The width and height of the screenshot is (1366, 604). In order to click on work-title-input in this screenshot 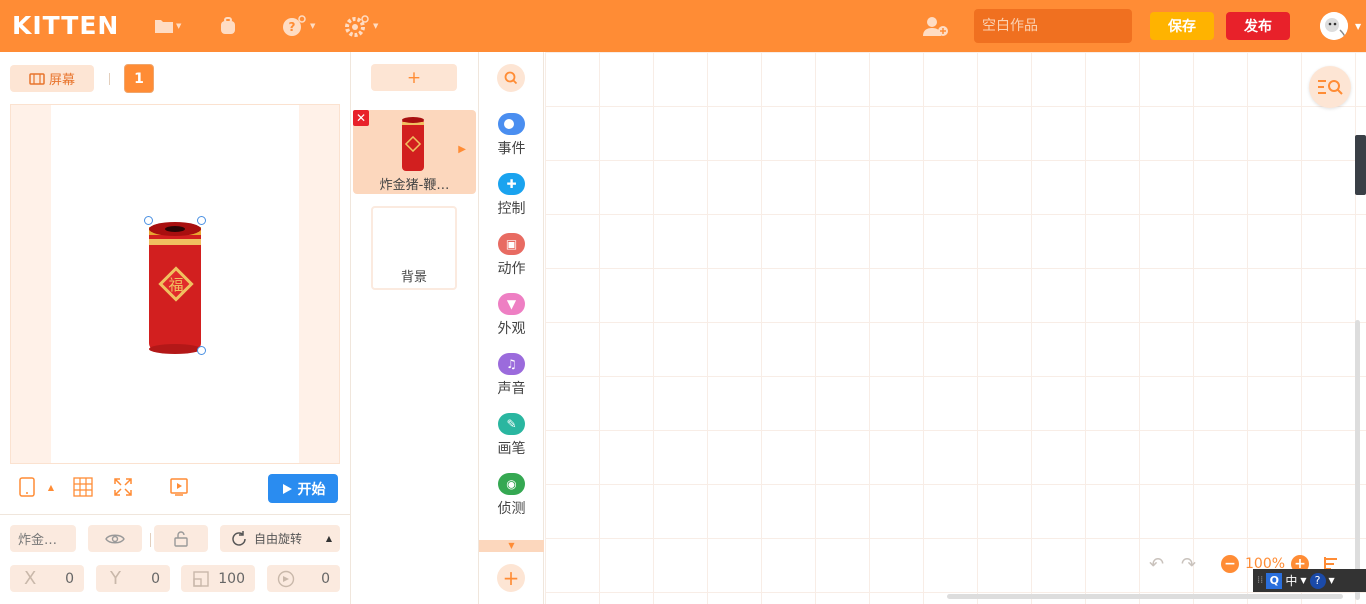, I will do `click(1053, 26)`.